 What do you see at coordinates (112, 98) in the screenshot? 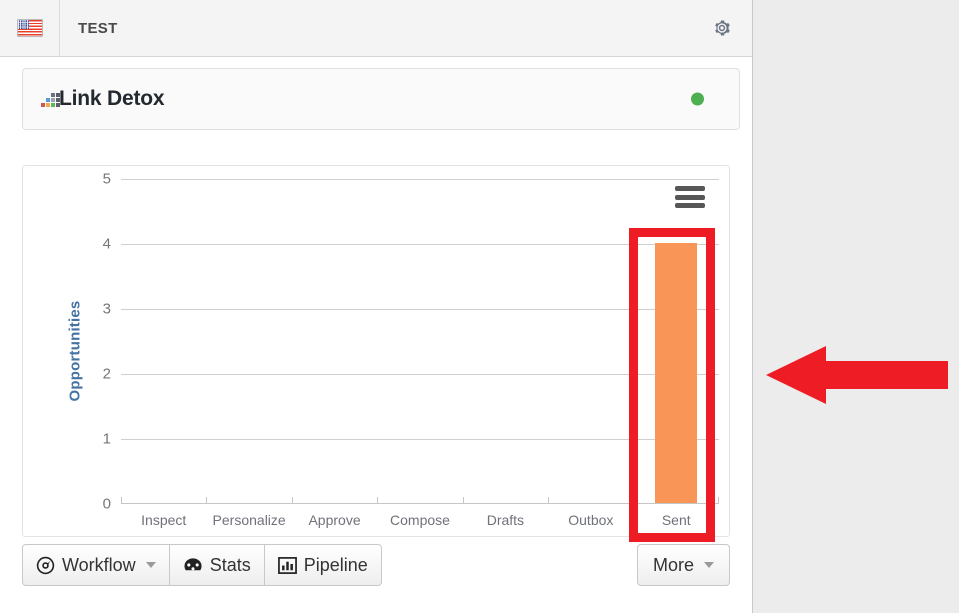
I see `brand-name: Link Detox` at bounding box center [112, 98].